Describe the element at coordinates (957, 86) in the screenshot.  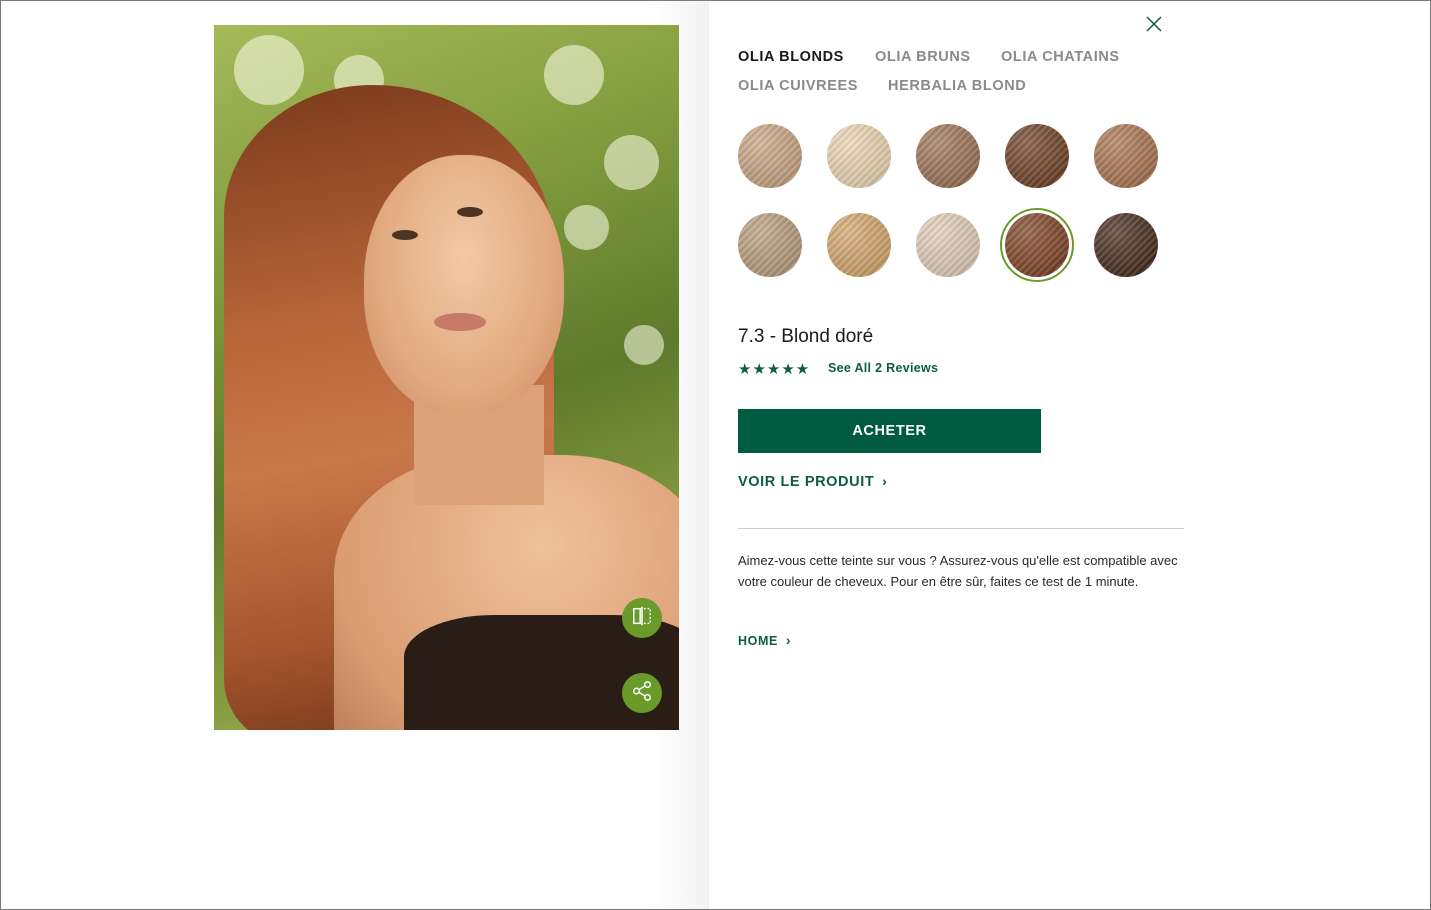
I see `tab-herbalia-blond: HERBALIA BLOND` at that location.